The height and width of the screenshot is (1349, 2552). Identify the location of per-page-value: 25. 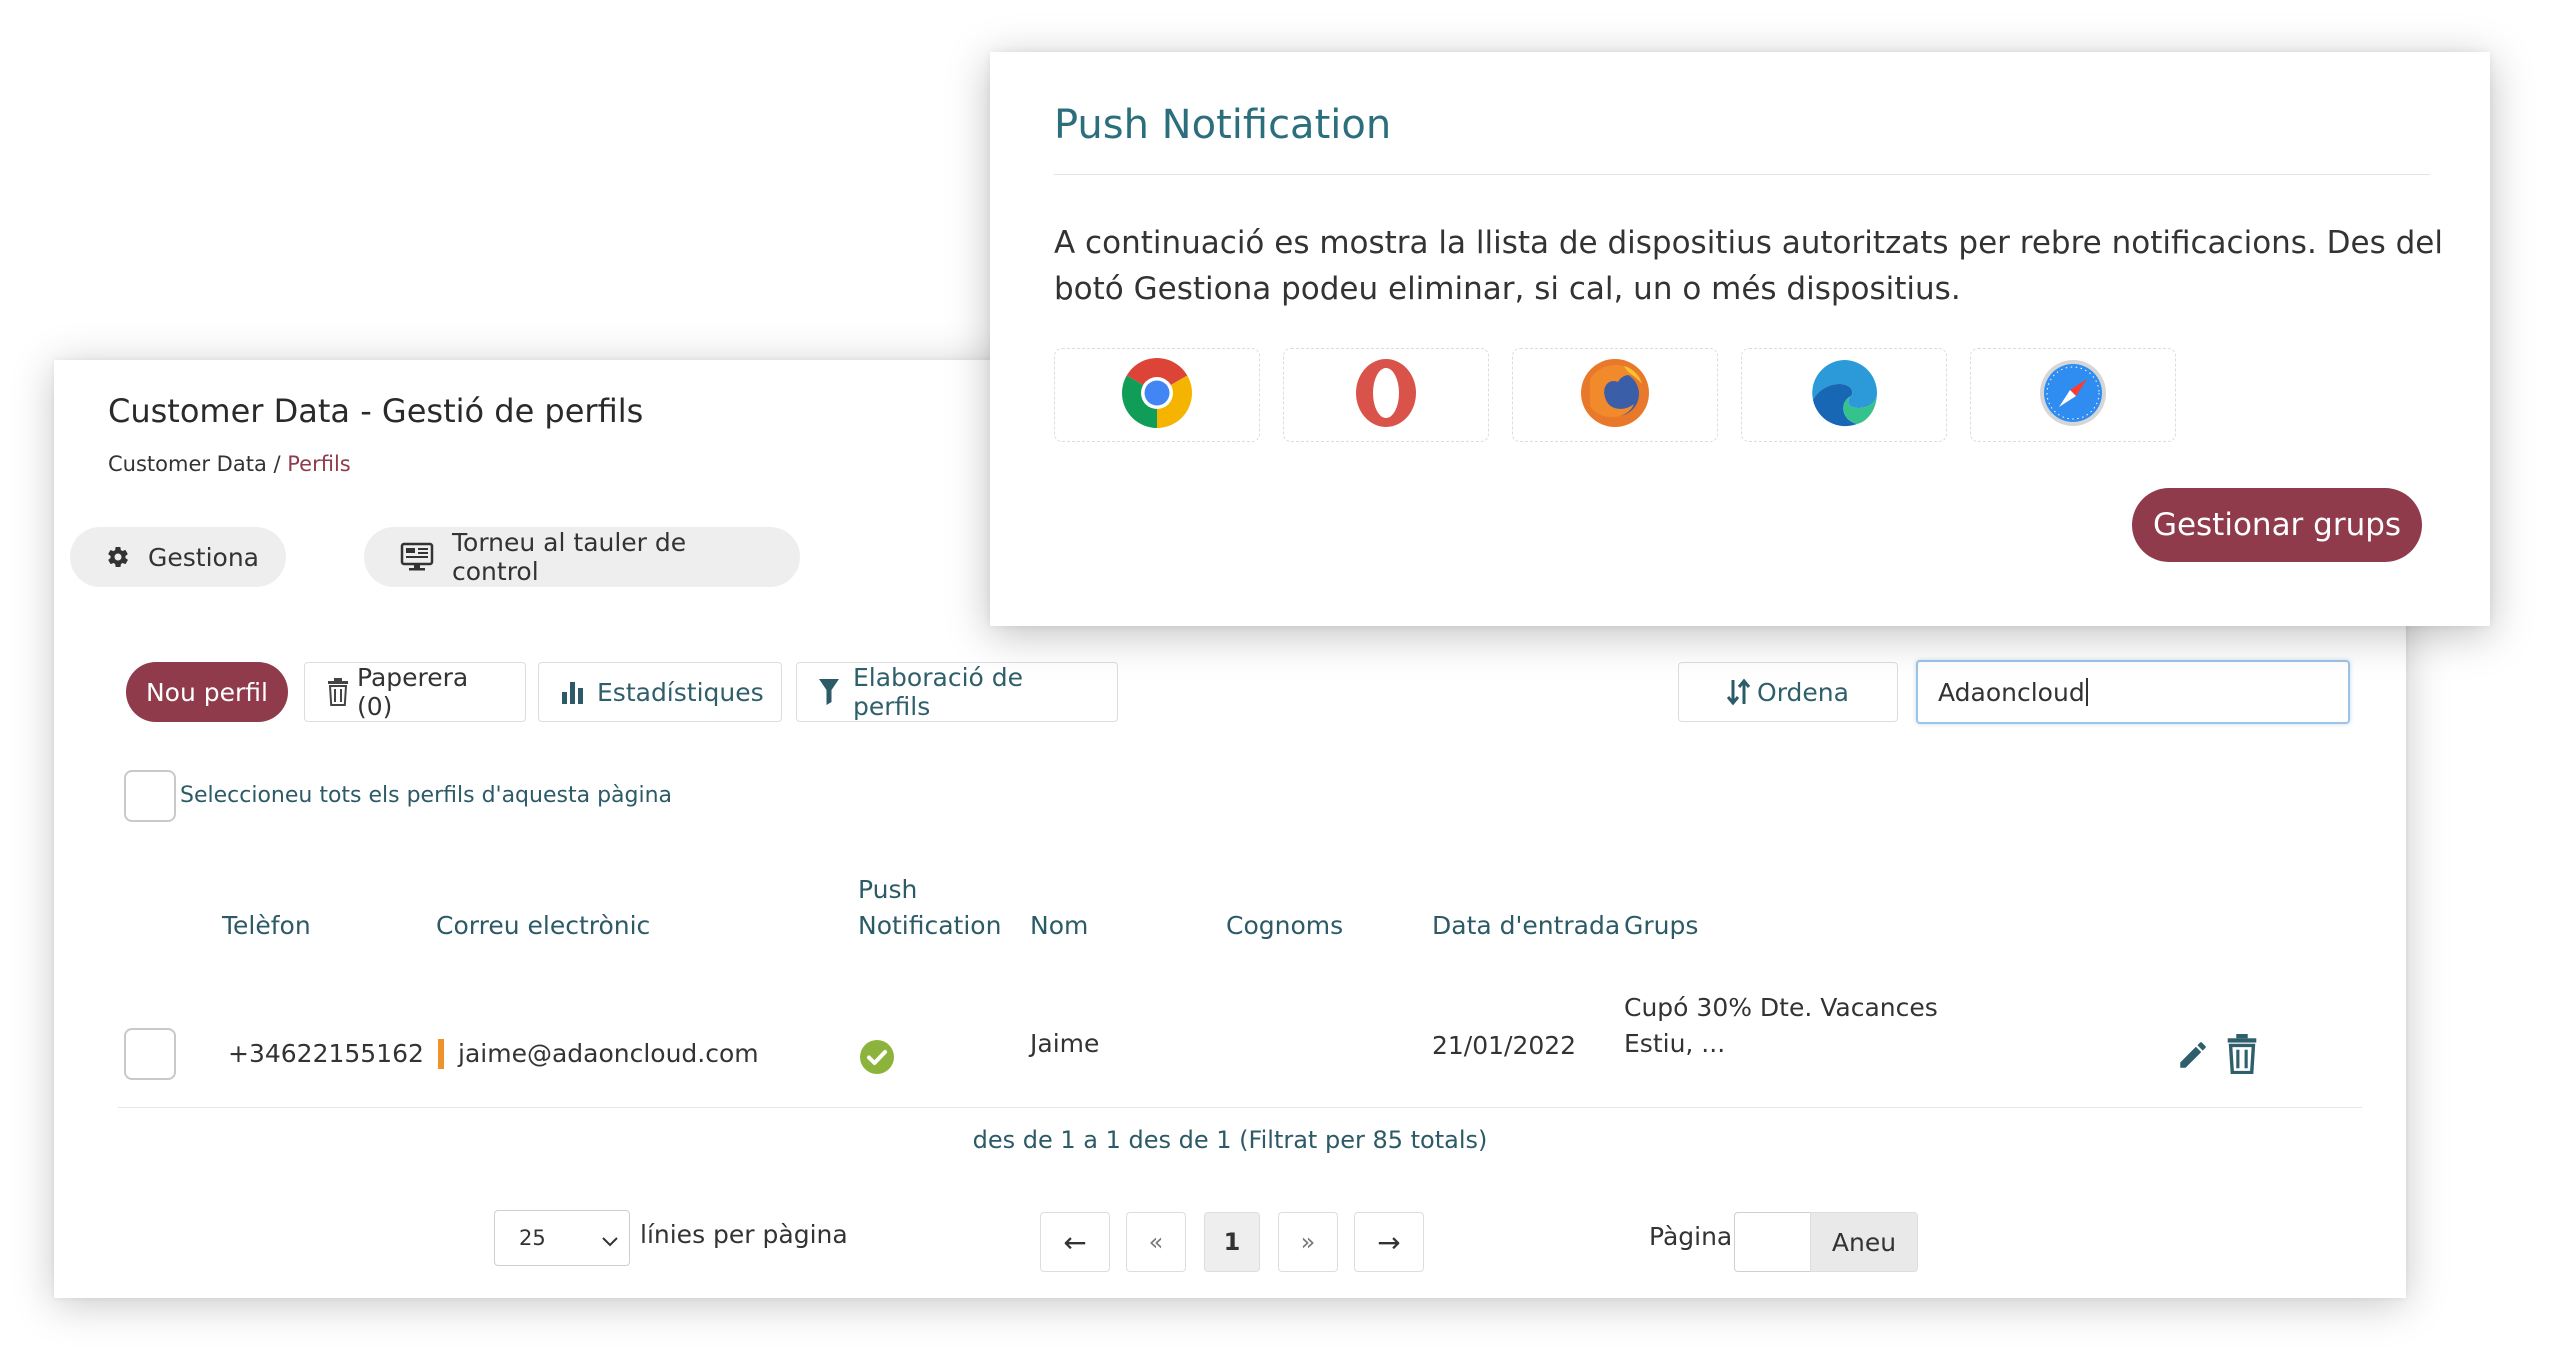
(532, 1238).